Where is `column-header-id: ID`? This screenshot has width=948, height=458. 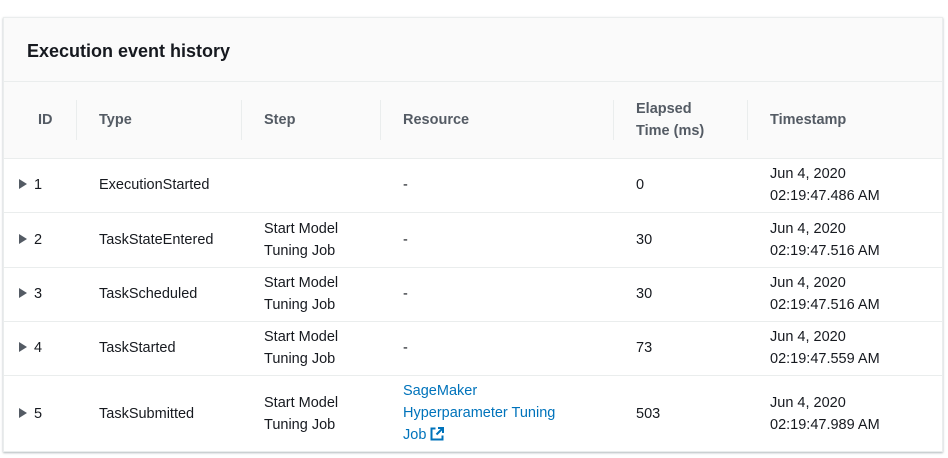 column-header-id: ID is located at coordinates (40, 120).